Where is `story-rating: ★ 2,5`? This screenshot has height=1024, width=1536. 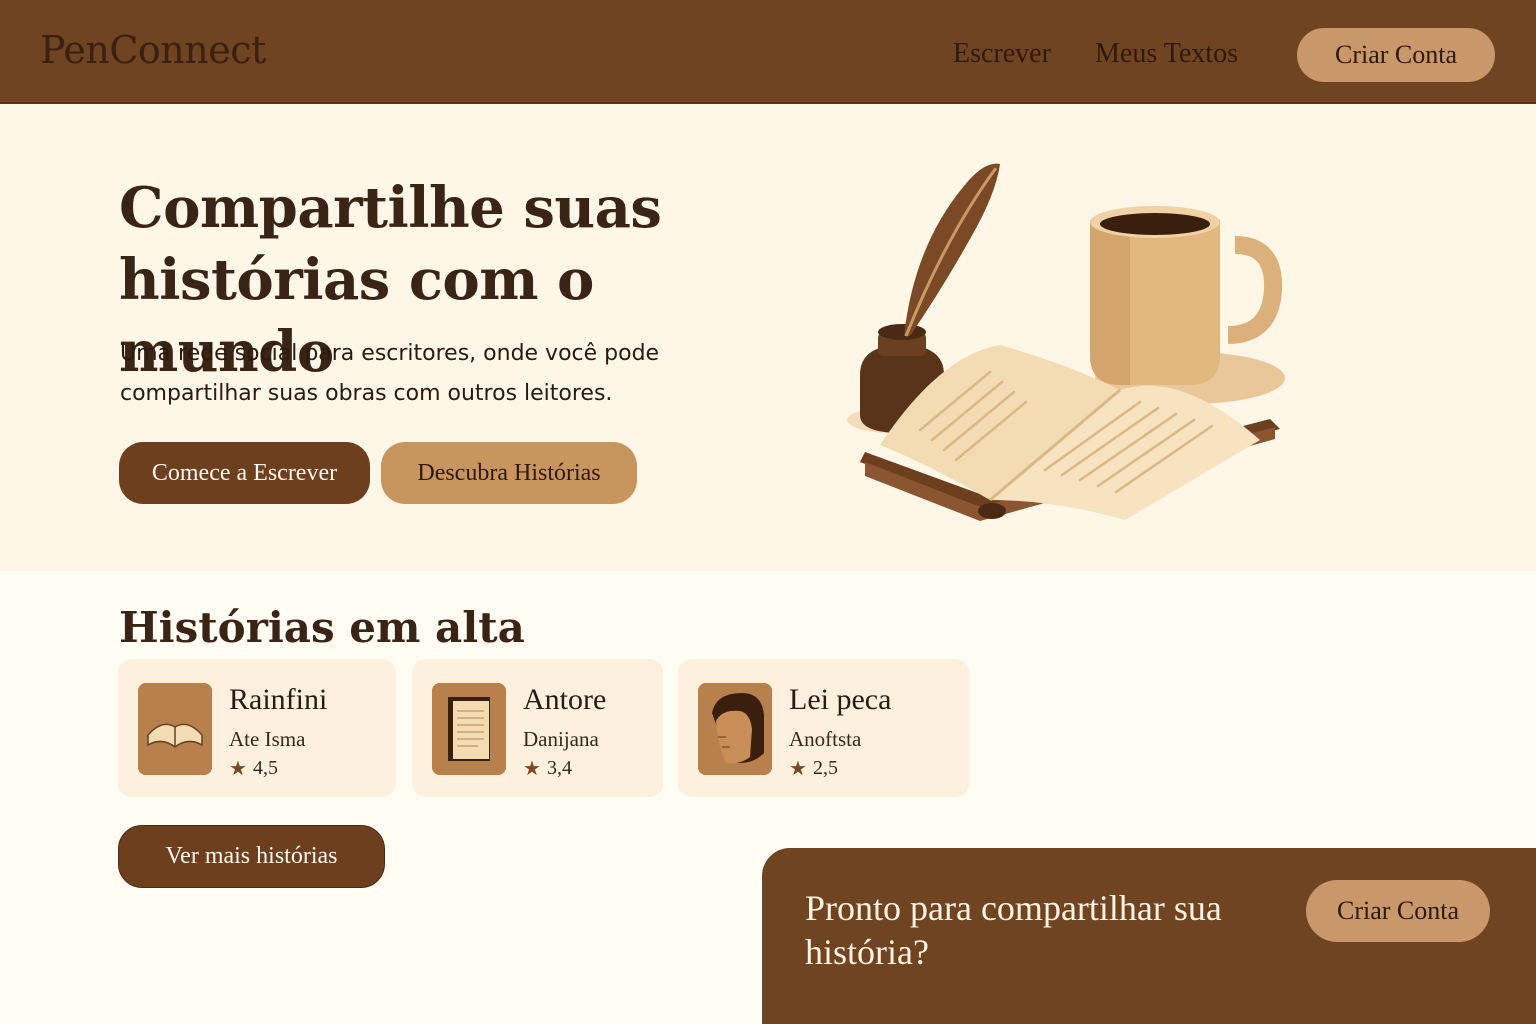
story-rating: ★ 2,5 is located at coordinates (813, 768).